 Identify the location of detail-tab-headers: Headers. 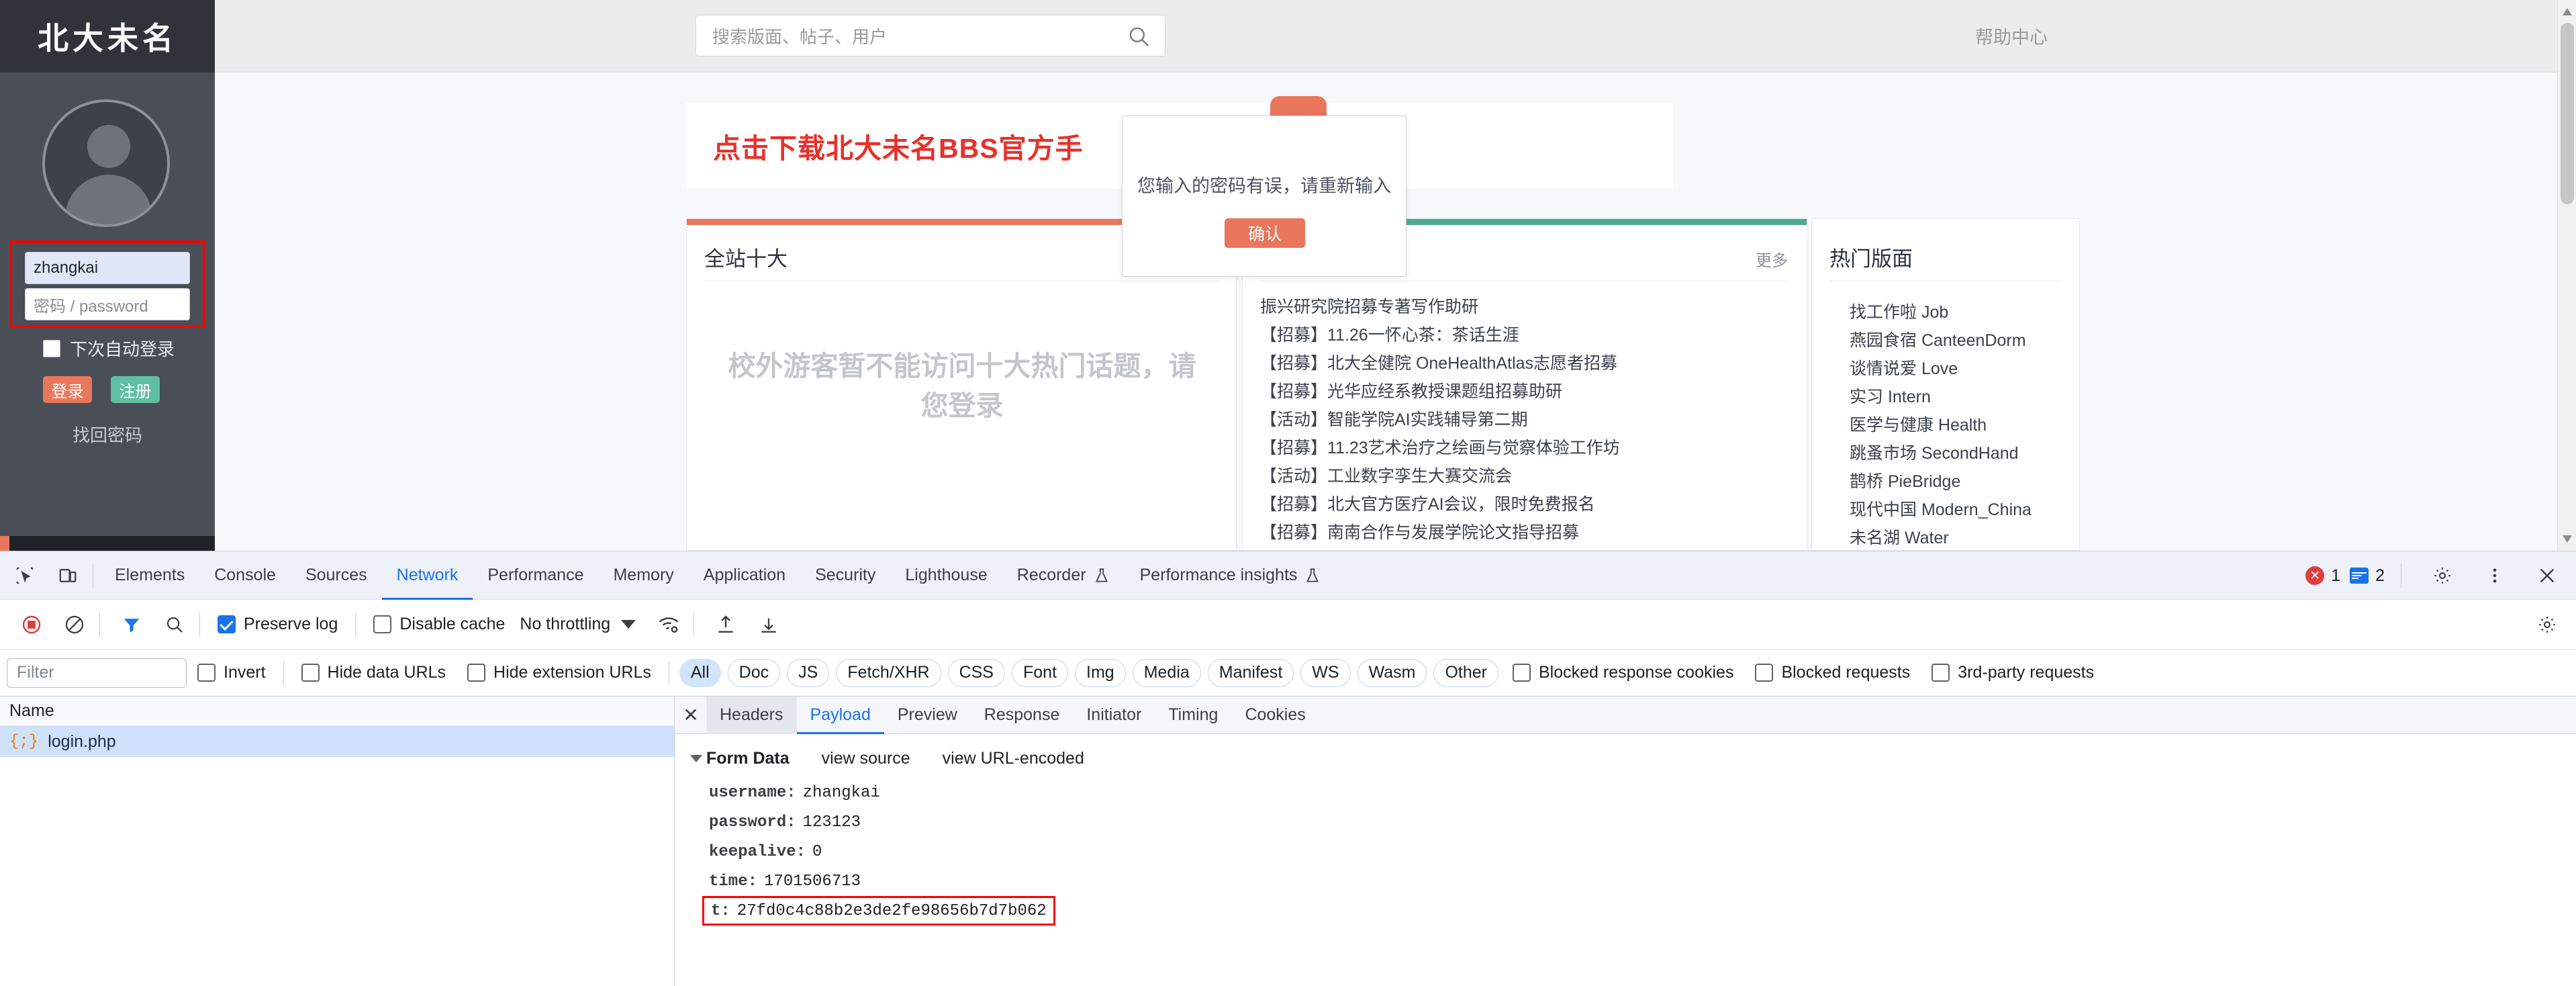
(751, 715).